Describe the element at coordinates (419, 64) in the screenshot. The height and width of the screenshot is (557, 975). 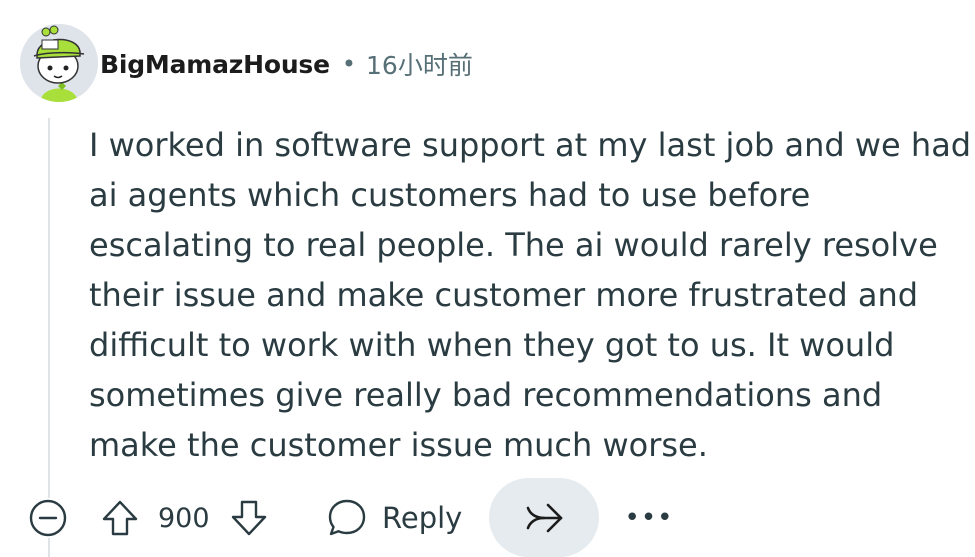
I see `timestamp: 16小时前` at that location.